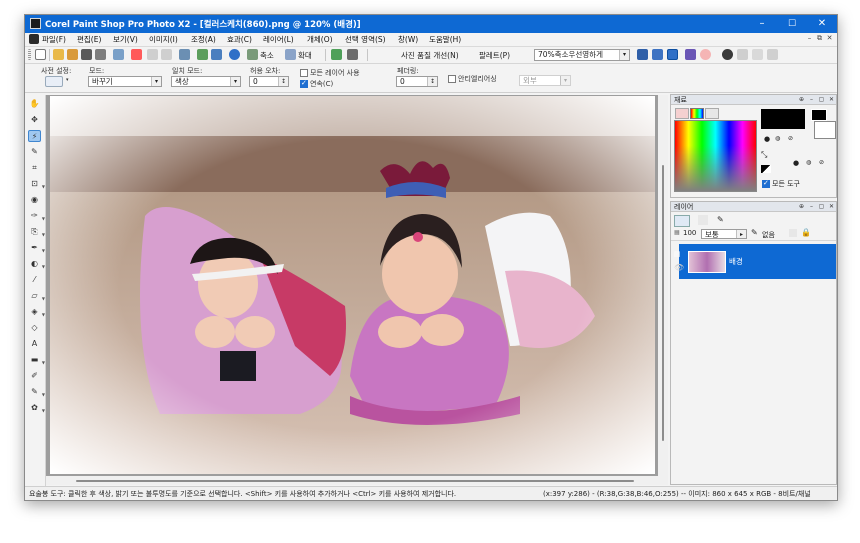  Describe the element at coordinates (278, 39) in the screenshot. I see `menu-layers: 레이어(L)` at that location.